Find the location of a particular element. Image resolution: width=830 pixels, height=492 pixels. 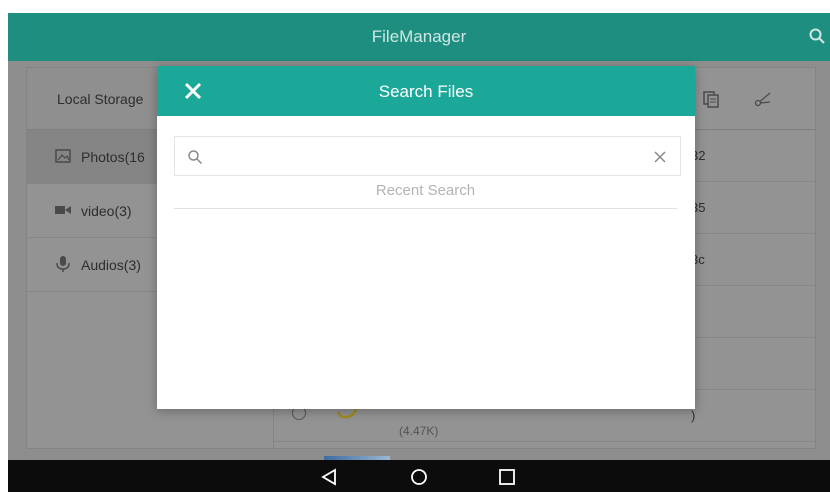

file-row-text: ) is located at coordinates (693, 415).